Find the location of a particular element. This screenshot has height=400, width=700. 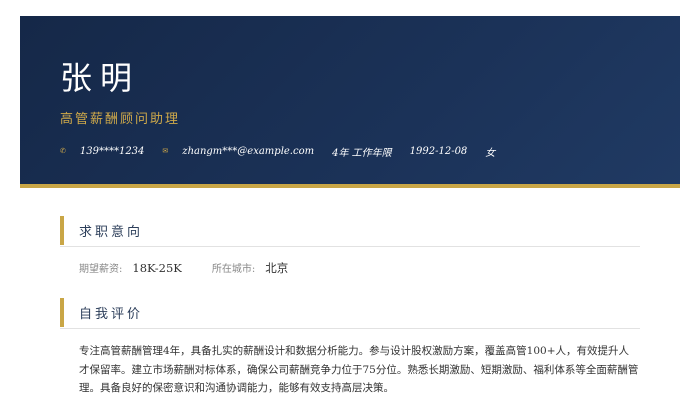

phone-icon: ✆ is located at coordinates (63, 151).